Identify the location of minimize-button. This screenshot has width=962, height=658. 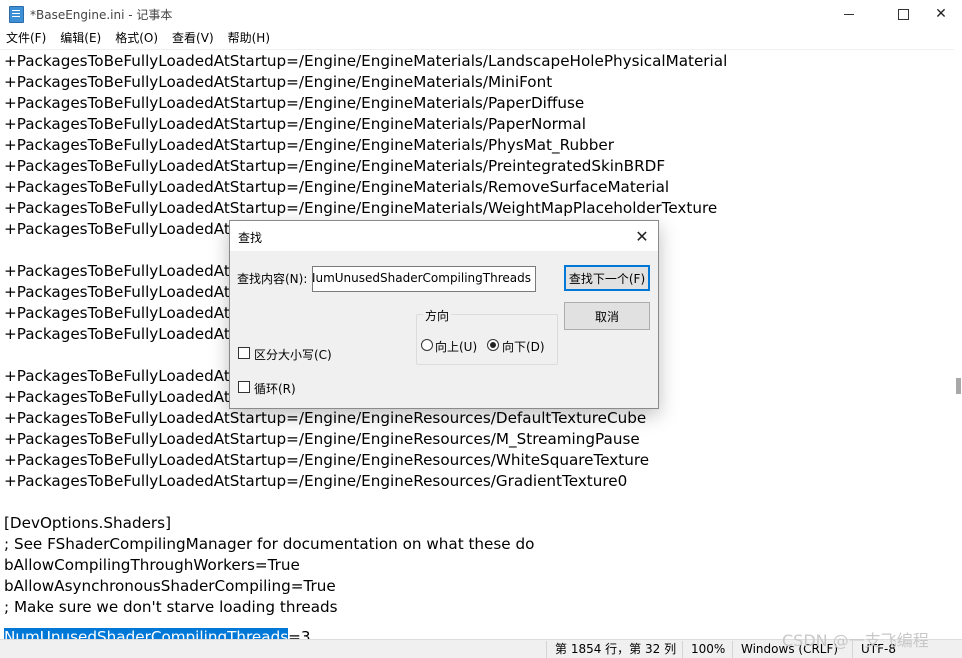
(849, 14).